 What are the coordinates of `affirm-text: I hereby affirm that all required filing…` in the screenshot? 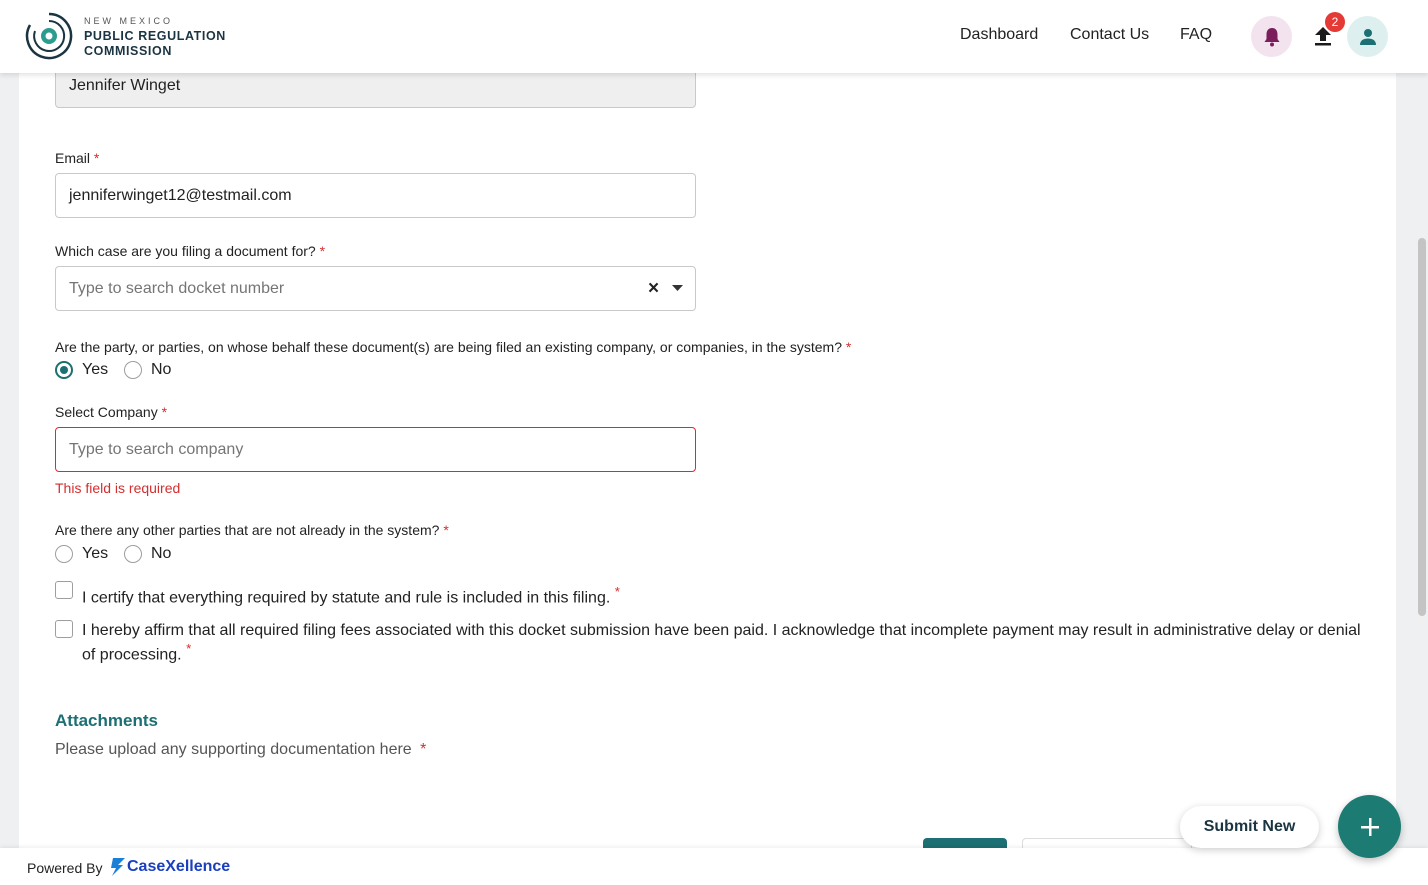 It's located at (724, 643).